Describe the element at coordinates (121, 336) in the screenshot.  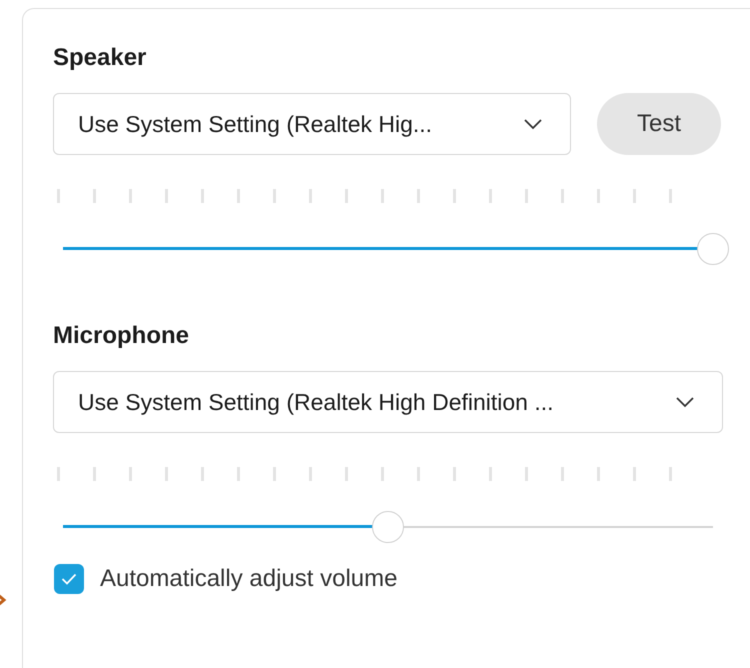
I see `section-title: Microphone` at that location.